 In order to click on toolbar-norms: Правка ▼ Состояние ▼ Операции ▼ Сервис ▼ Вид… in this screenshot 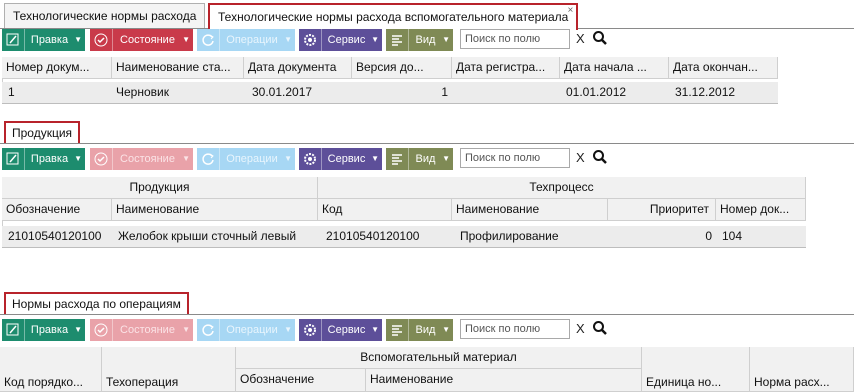, I will do `click(427, 330)`.